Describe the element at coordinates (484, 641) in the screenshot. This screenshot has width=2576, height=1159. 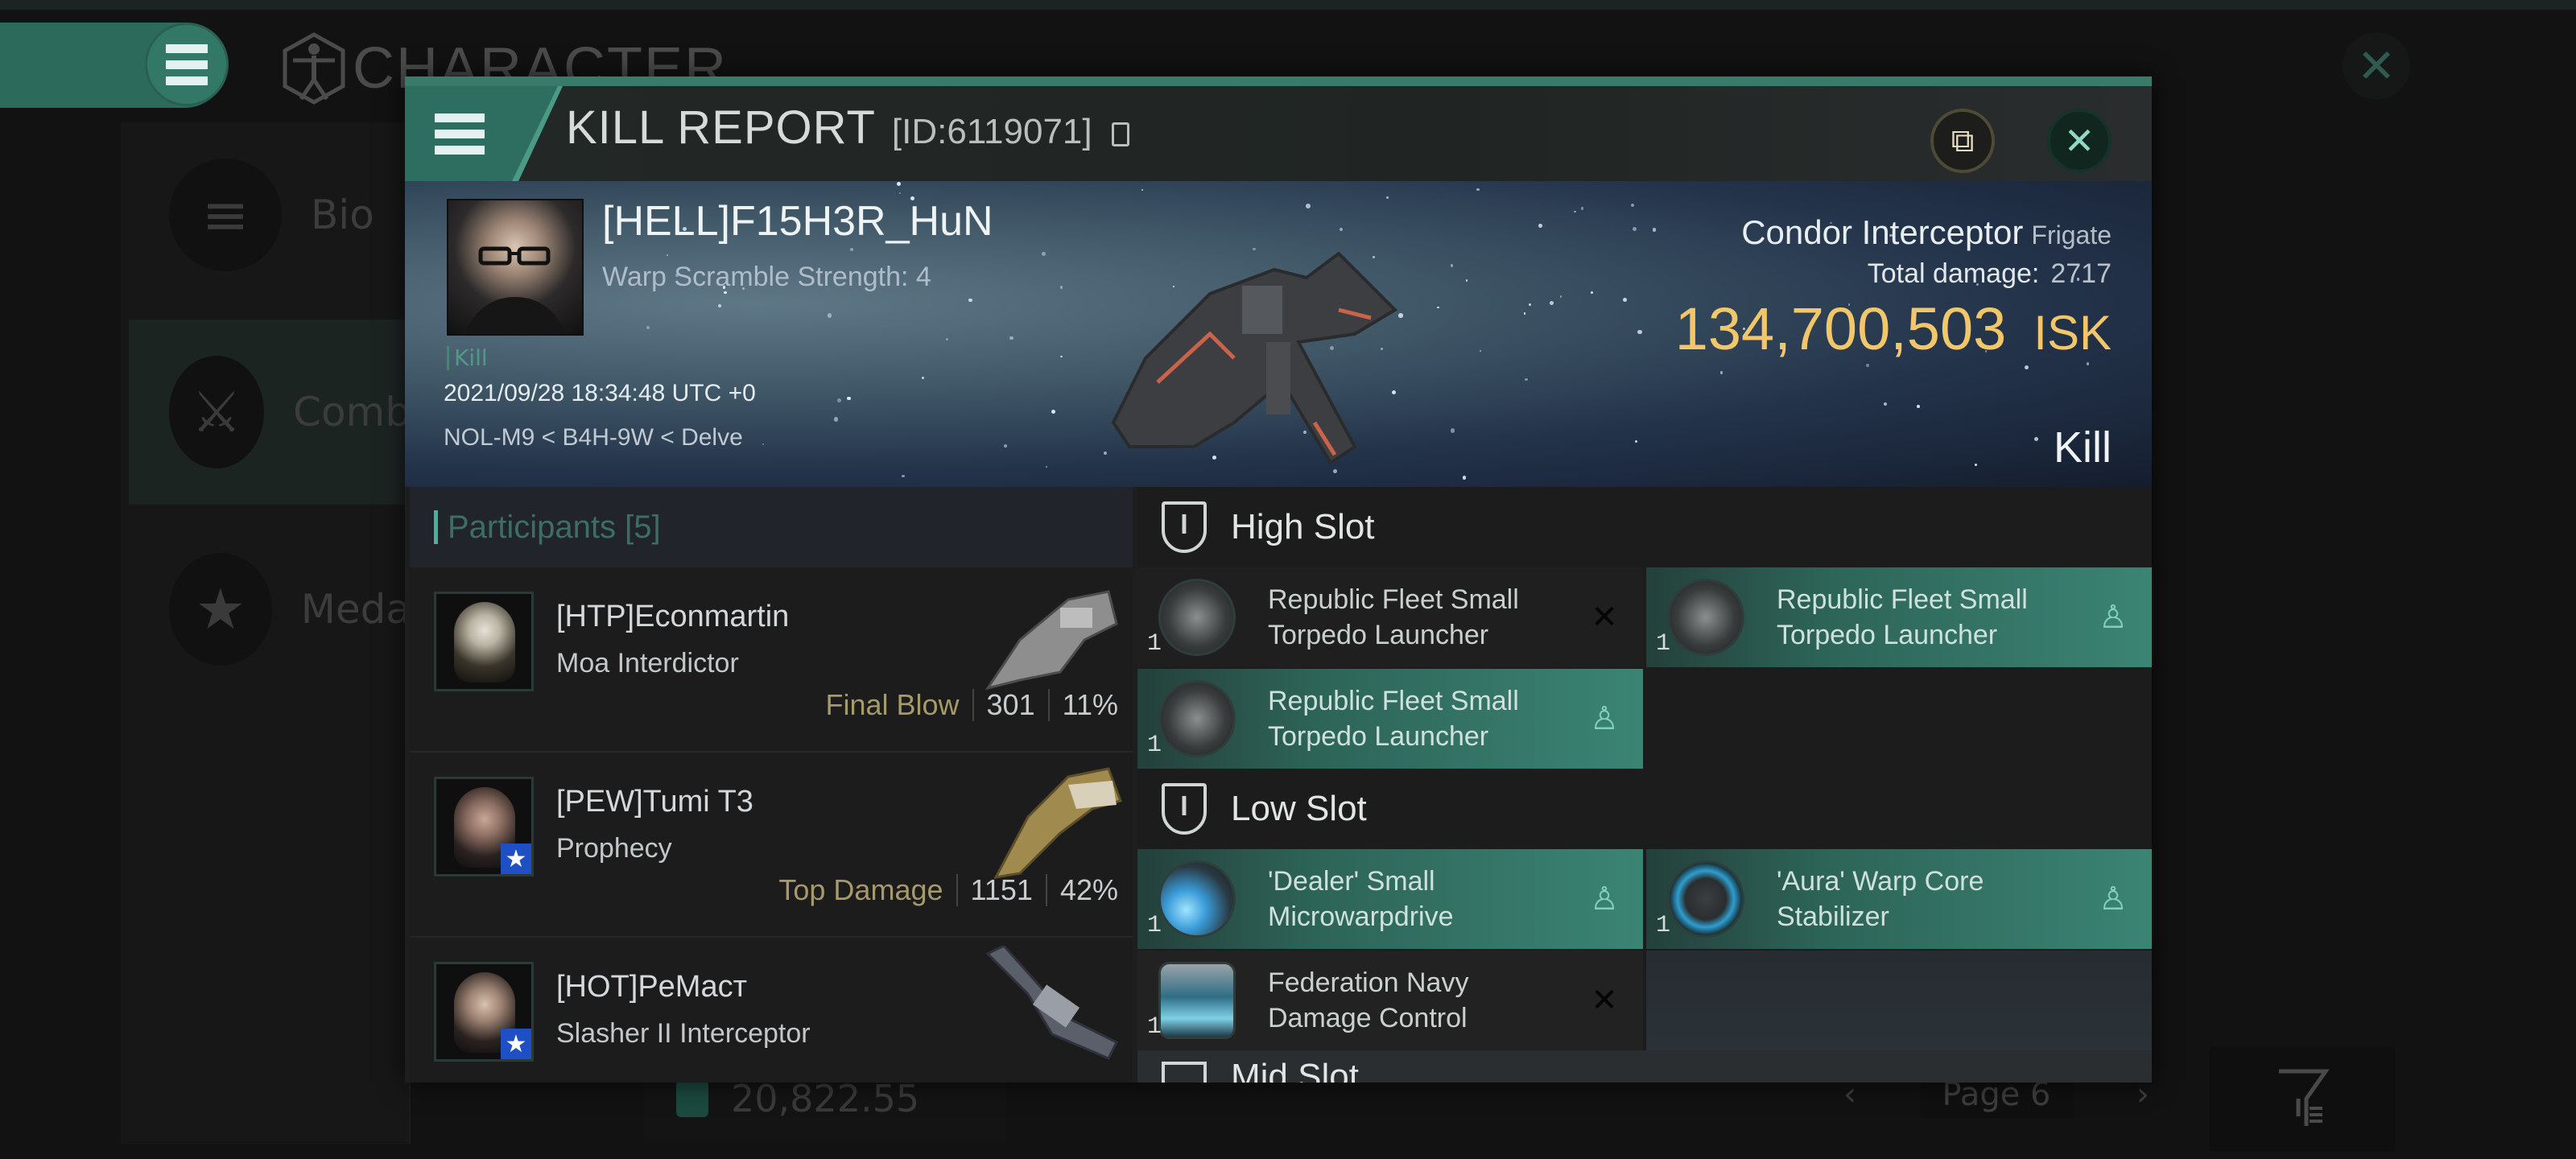
I see `participant-avatar` at that location.